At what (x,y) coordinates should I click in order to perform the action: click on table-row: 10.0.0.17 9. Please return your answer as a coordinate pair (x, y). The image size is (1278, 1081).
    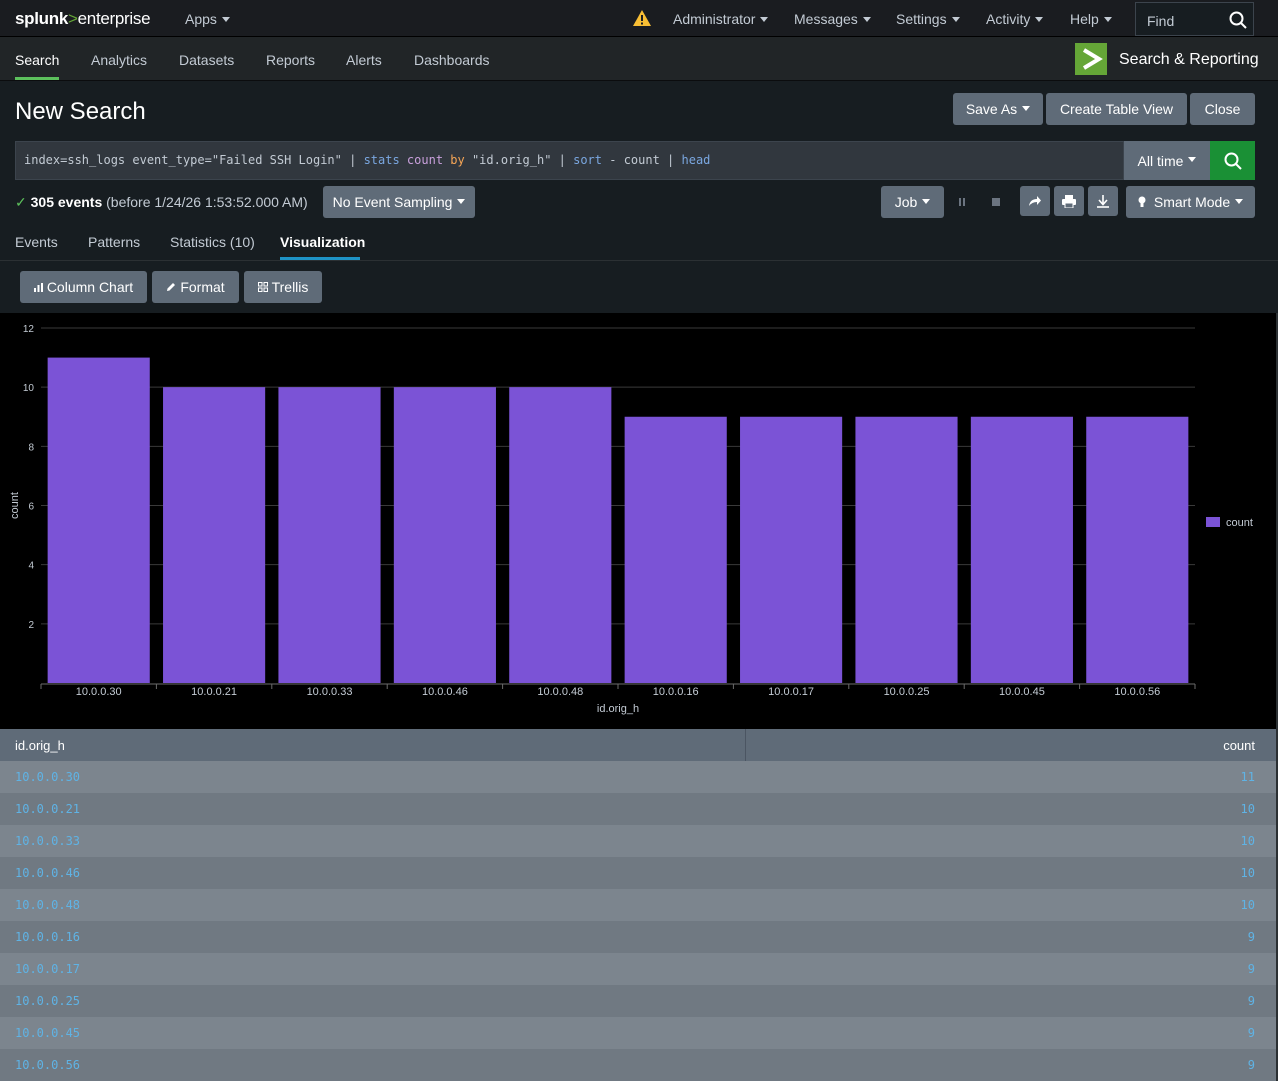
    Looking at the image, I should click on (638, 969).